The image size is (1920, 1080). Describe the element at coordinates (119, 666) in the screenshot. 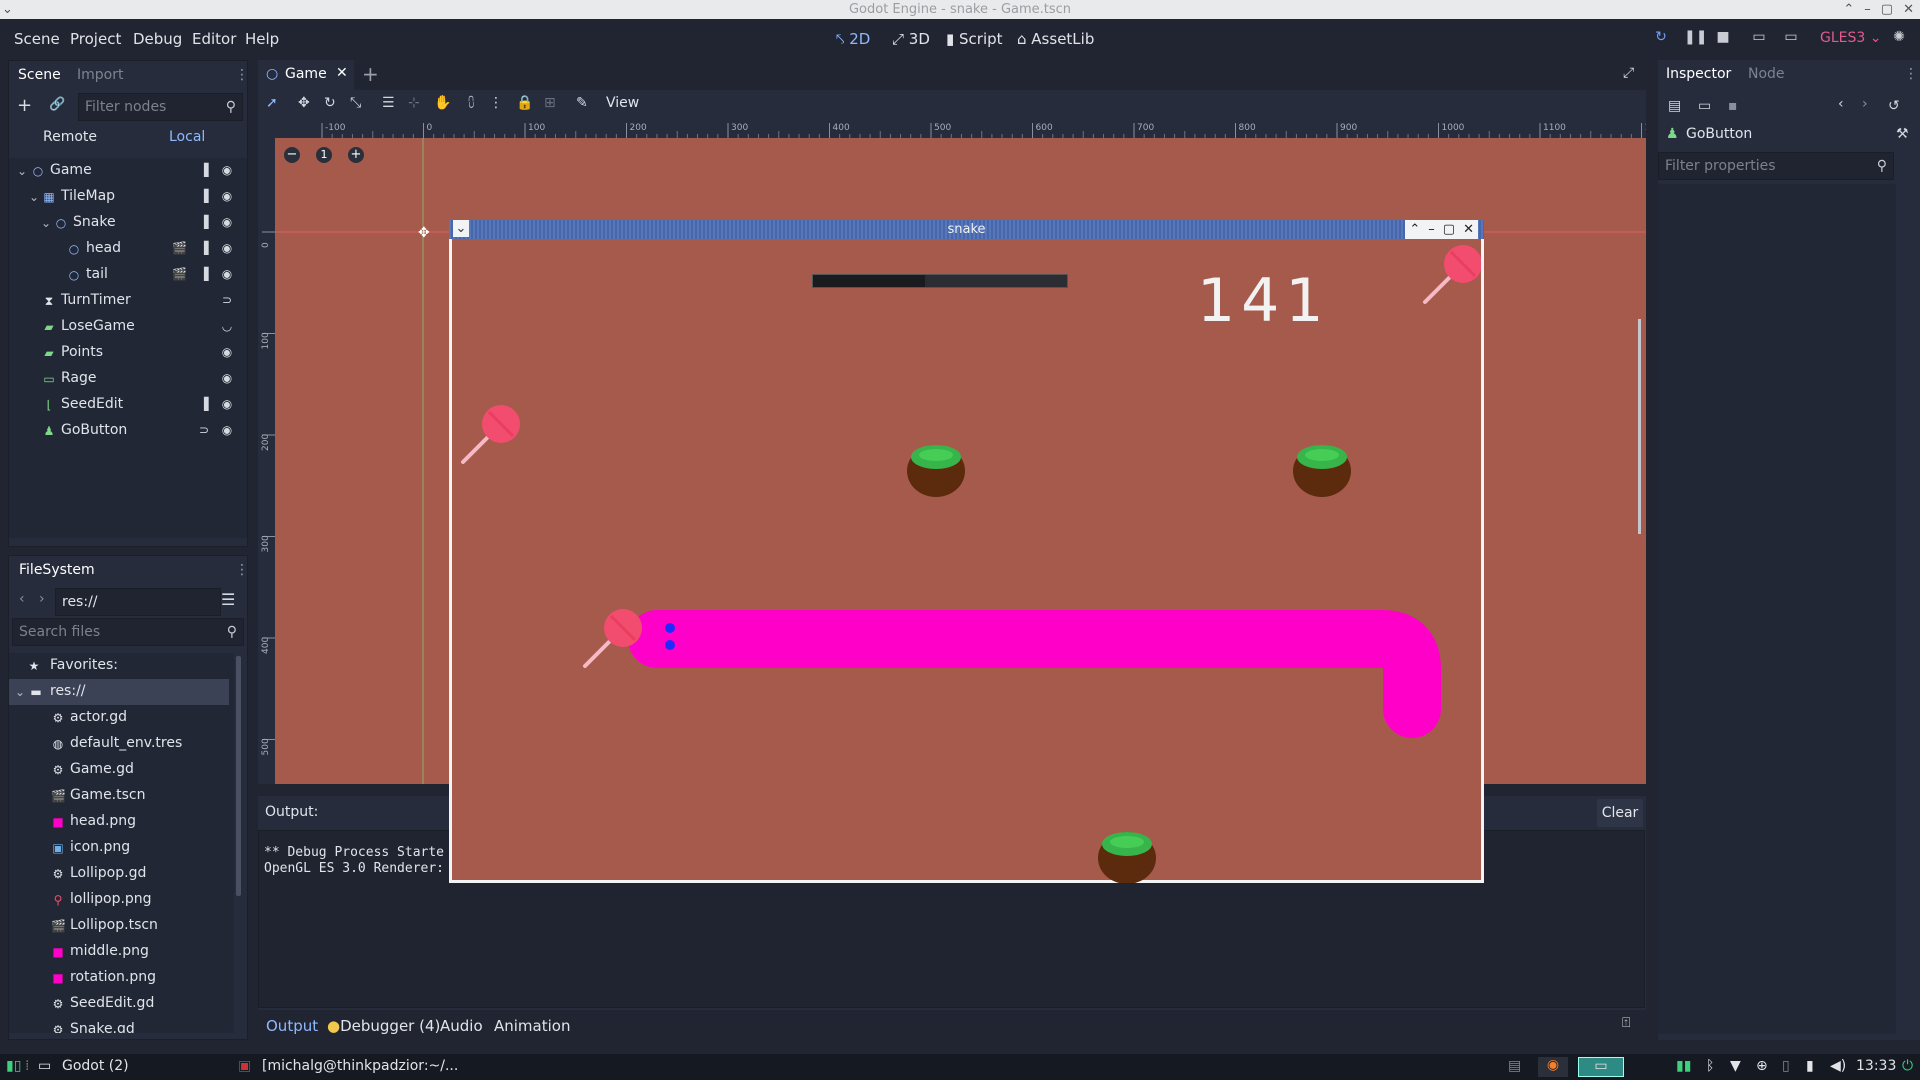

I see `favorites-row: ★ Favorites:` at that location.